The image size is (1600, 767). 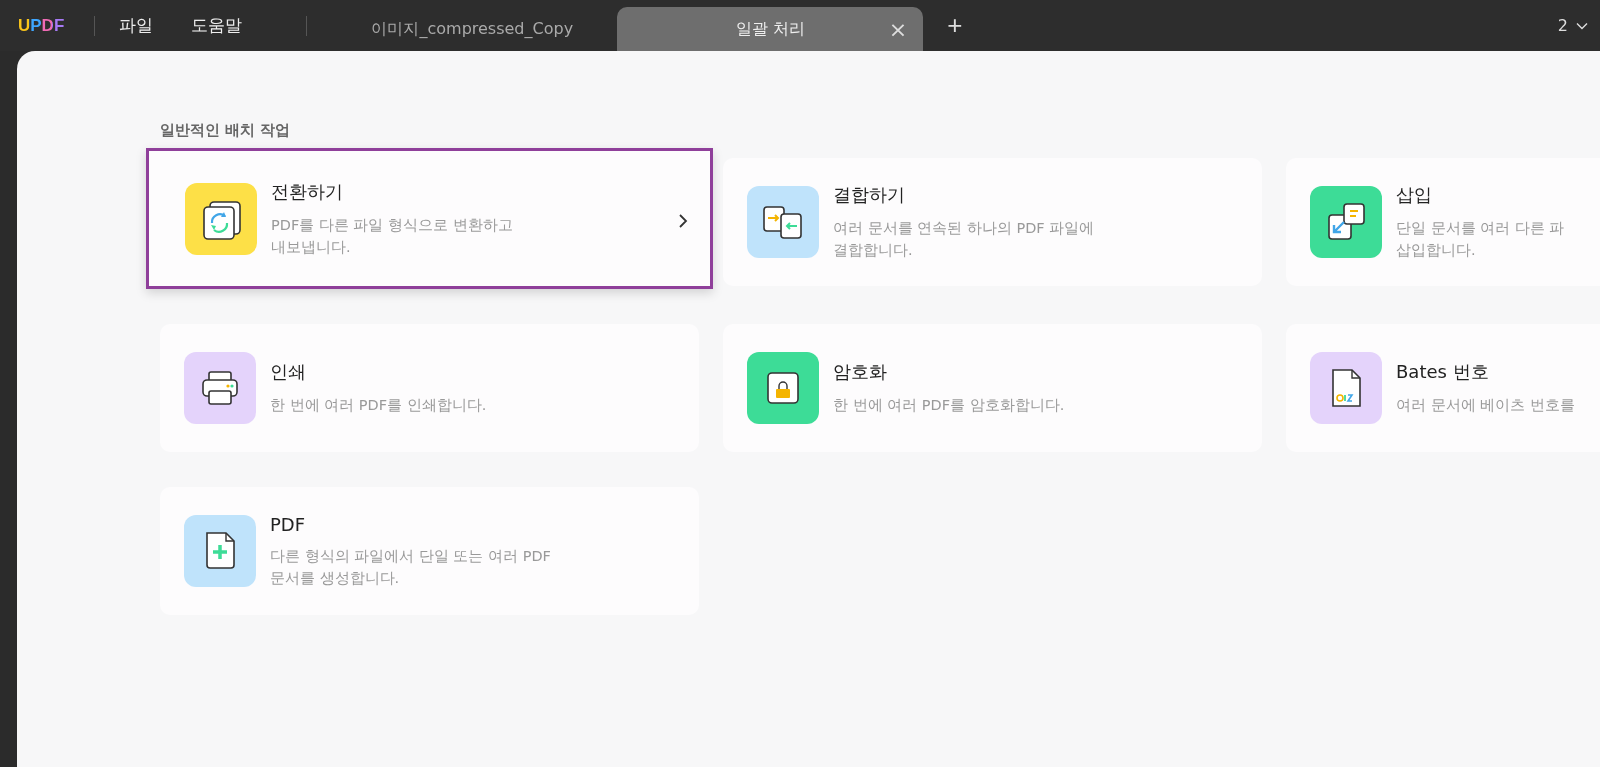 I want to click on task-description: 여러 문서를 연속된 하나의 PDF 파일에 결합합니다., so click(x=964, y=239).